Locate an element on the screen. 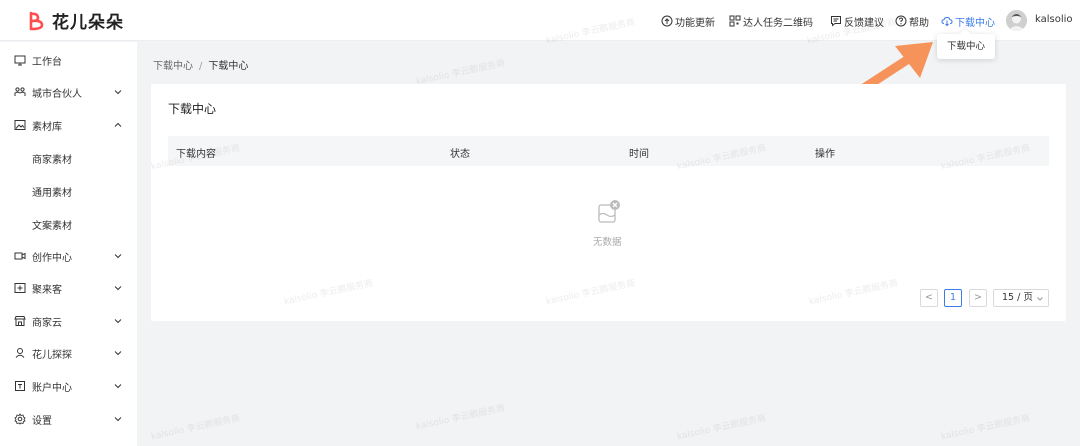  sidebar-item-creation-center: 创作中心 is located at coordinates (68, 256).